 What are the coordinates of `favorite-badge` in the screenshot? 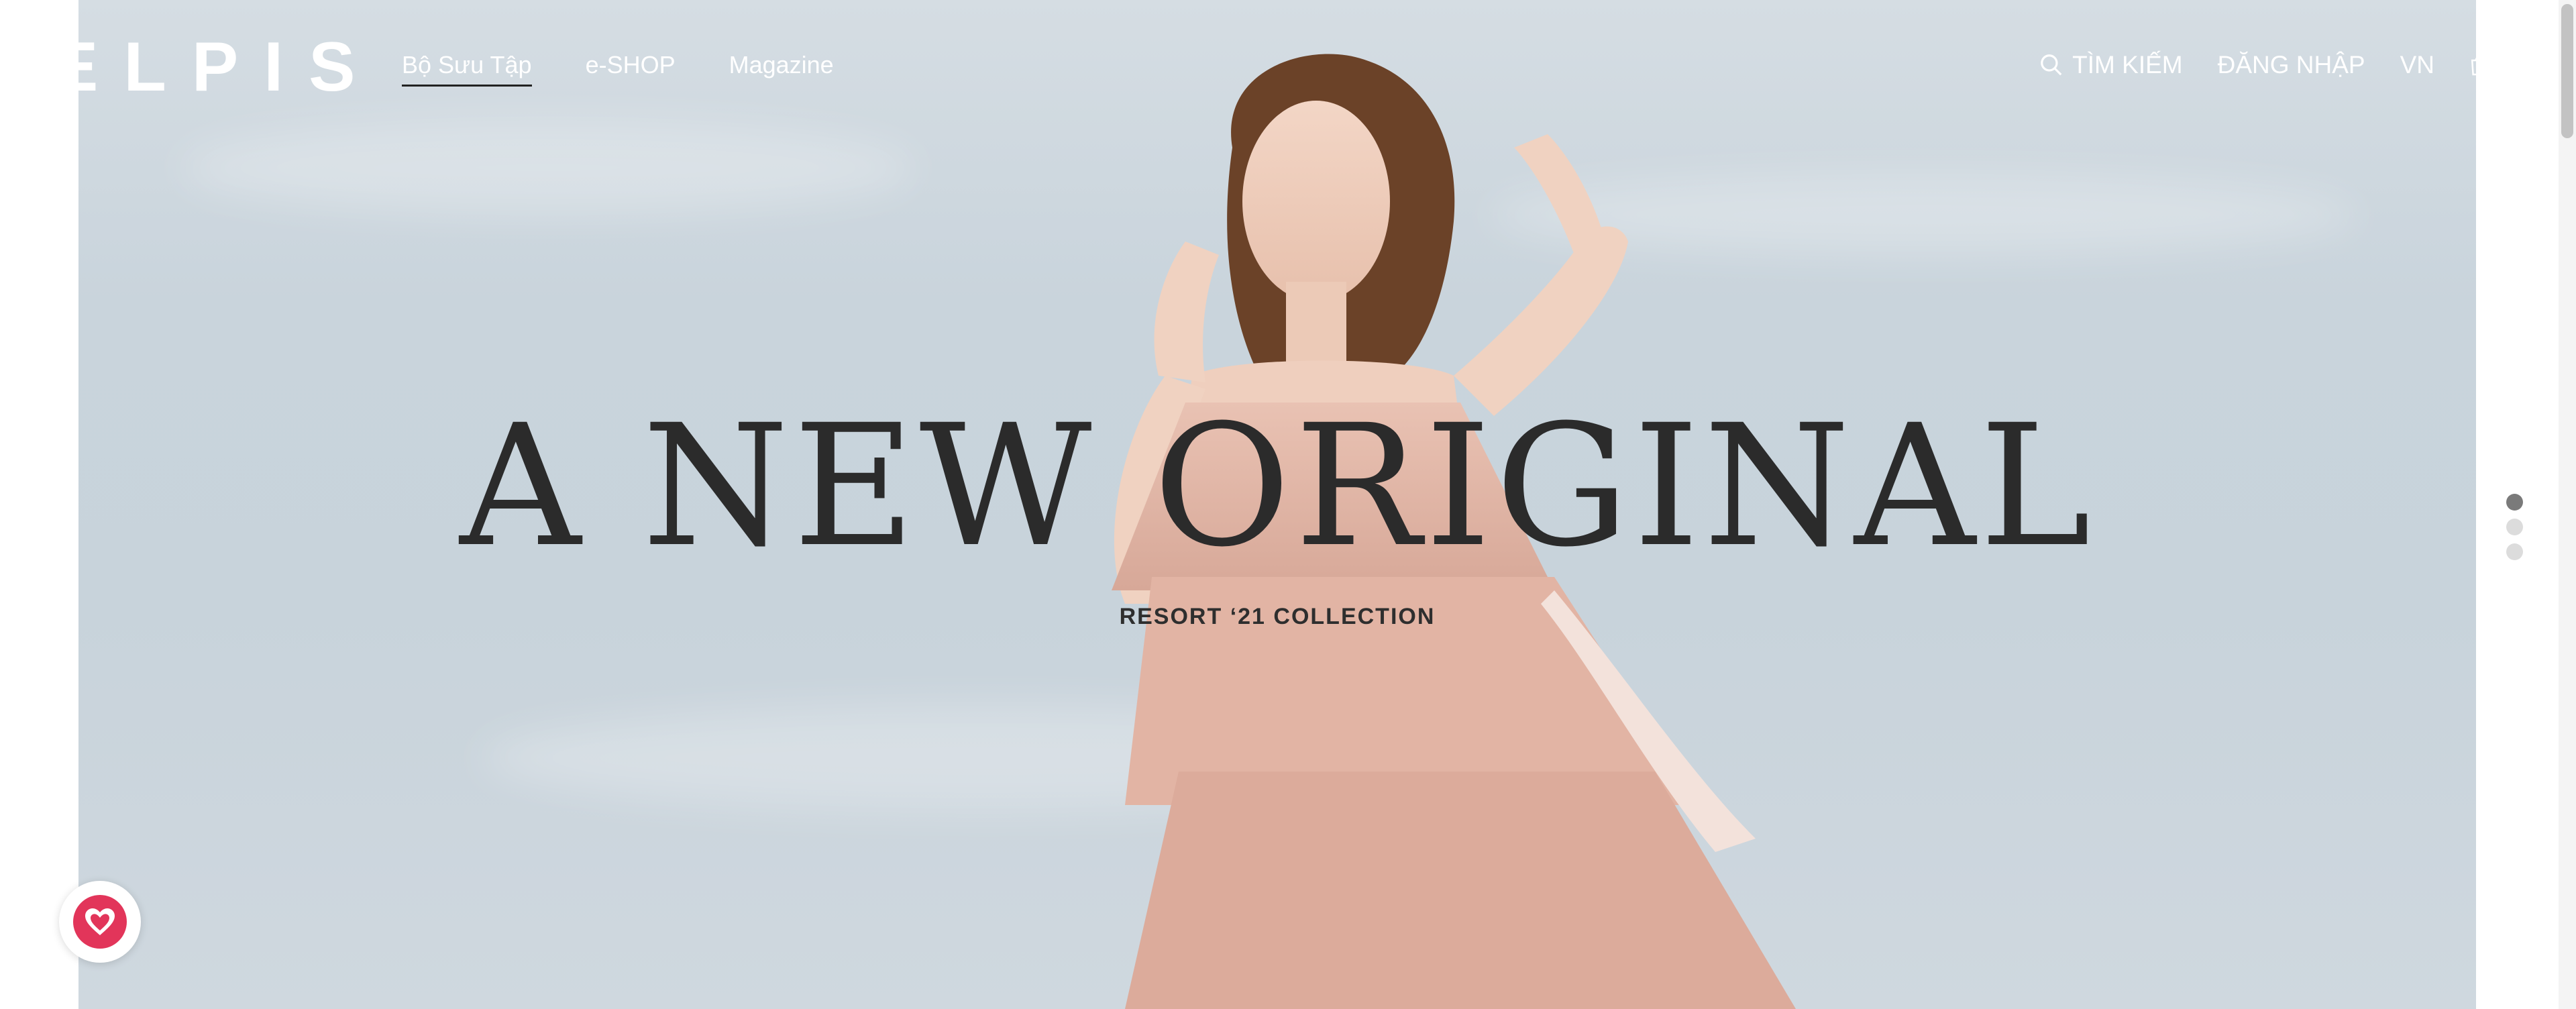 It's located at (100, 922).